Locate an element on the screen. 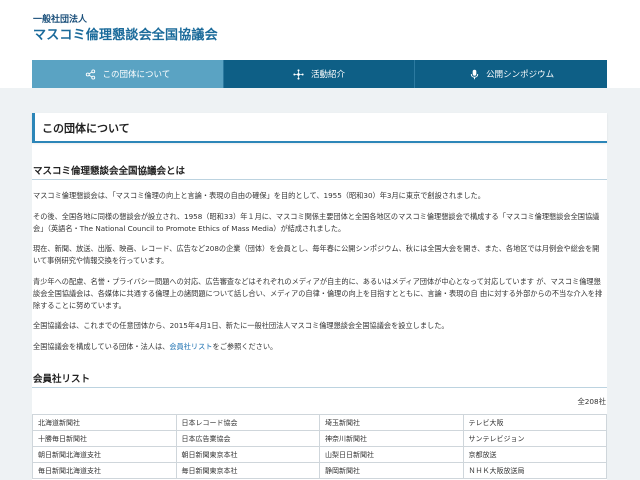 The height and width of the screenshot is (480, 640). paragraph-6-text-after: をご参照ください。 is located at coordinates (245, 346).